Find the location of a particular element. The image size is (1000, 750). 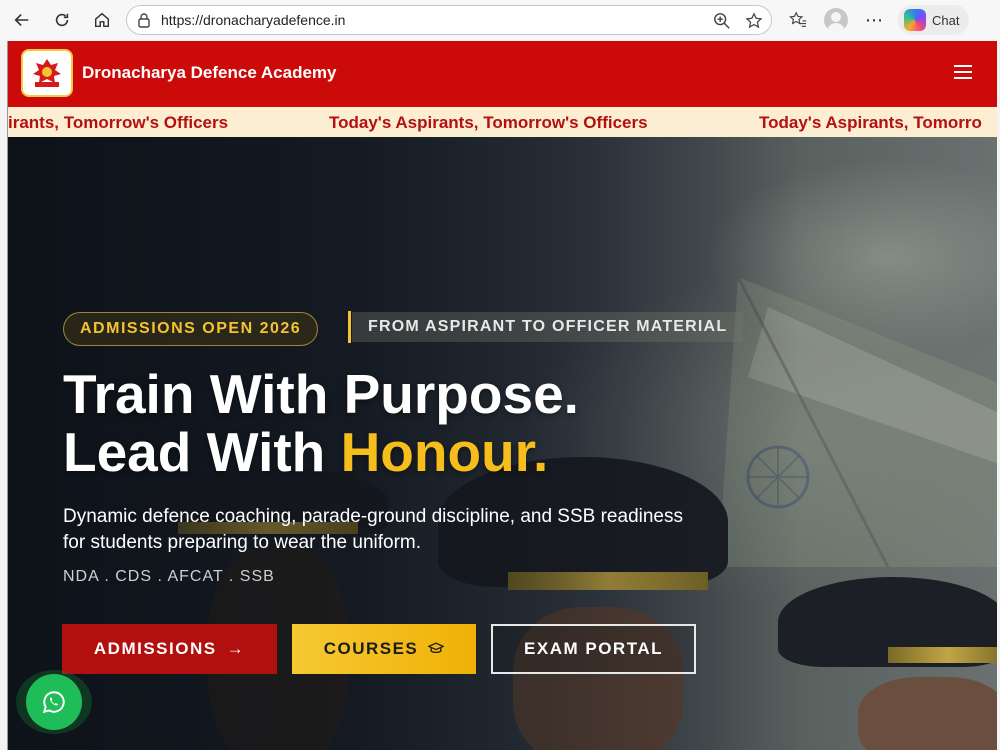

home-icon is located at coordinates (102, 20).